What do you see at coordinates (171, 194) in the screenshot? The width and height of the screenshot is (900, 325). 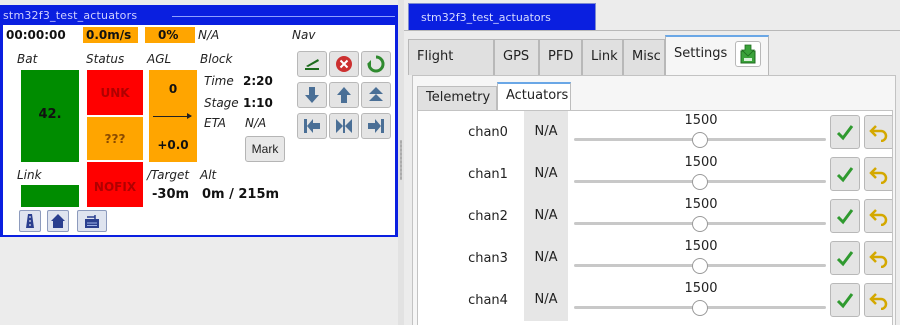 I see `target-value: -30m` at bounding box center [171, 194].